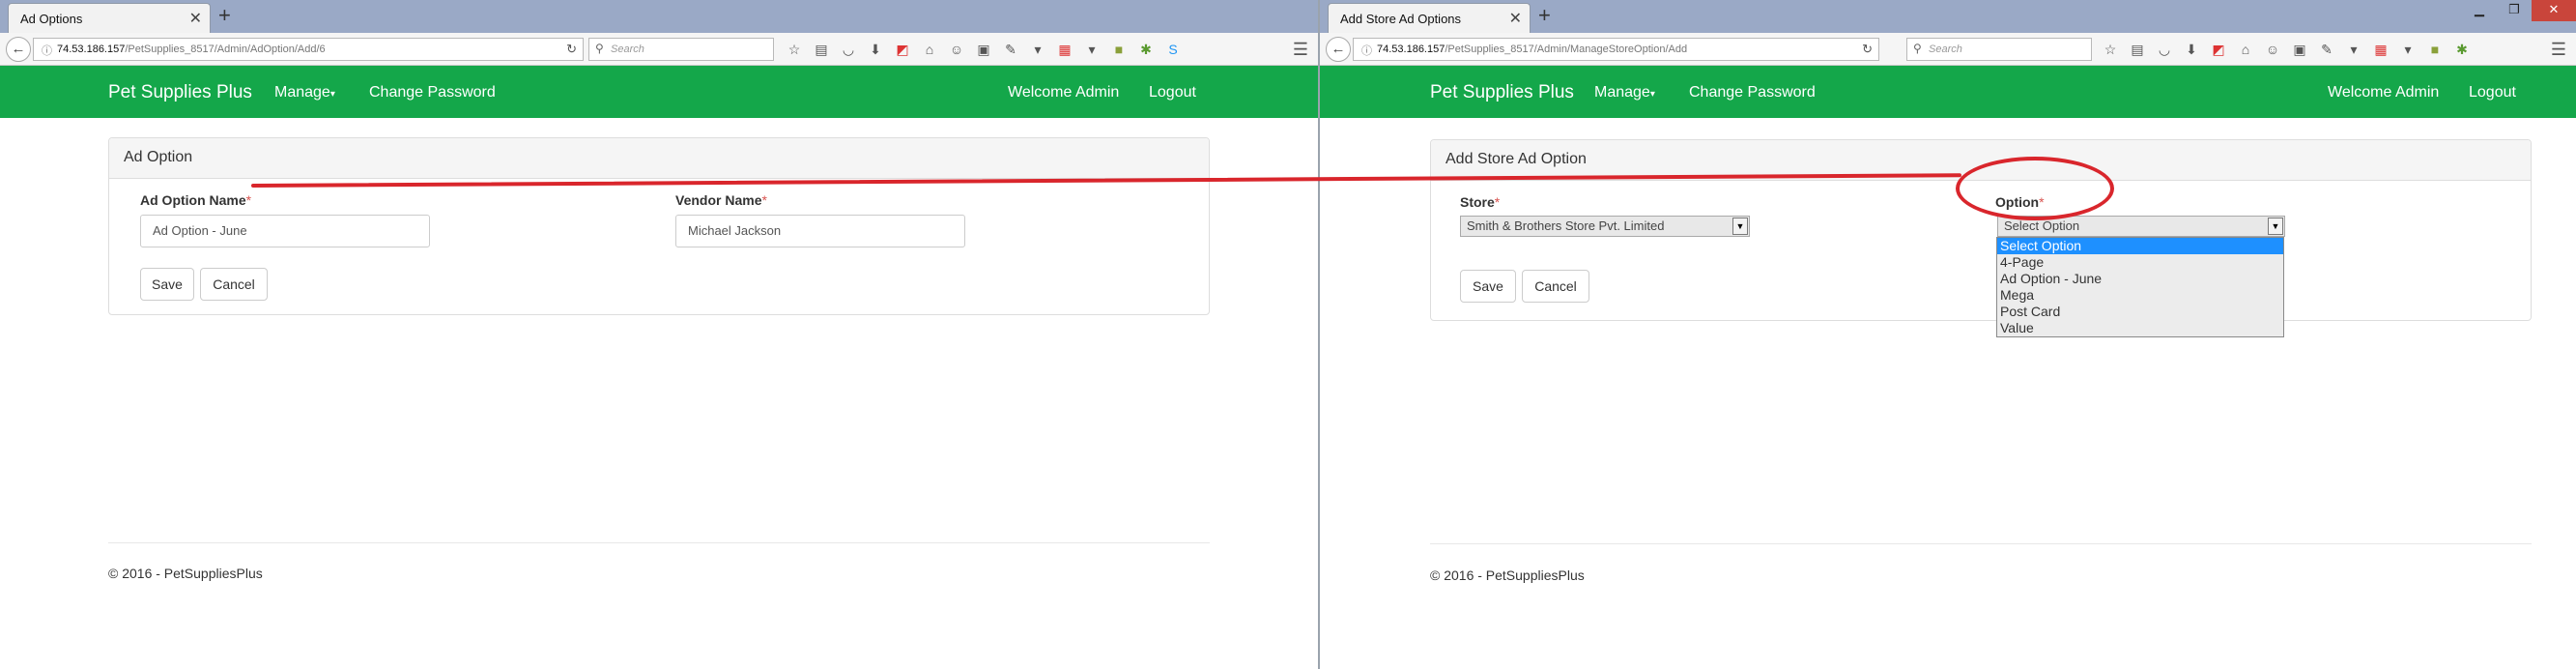 The width and height of the screenshot is (2576, 669). I want to click on dropdown-option: Ad Option - June, so click(2140, 279).